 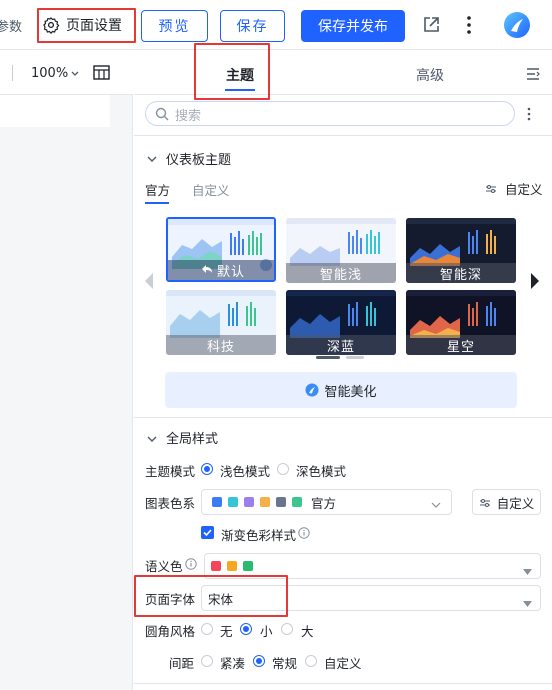 What do you see at coordinates (469, 25) in the screenshot?
I see `more-vertical-icon` at bounding box center [469, 25].